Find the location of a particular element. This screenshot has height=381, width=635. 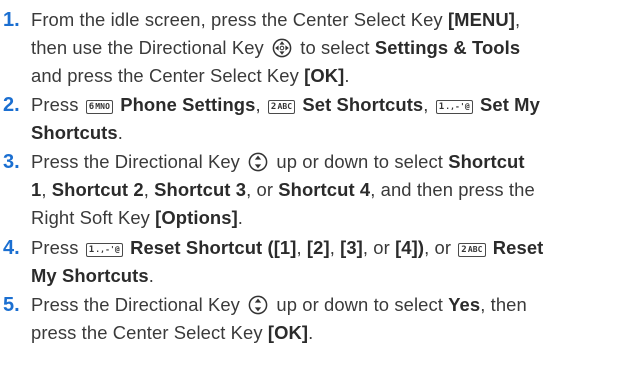

step-2-line-2: Shortcuts. is located at coordinates (77, 132).